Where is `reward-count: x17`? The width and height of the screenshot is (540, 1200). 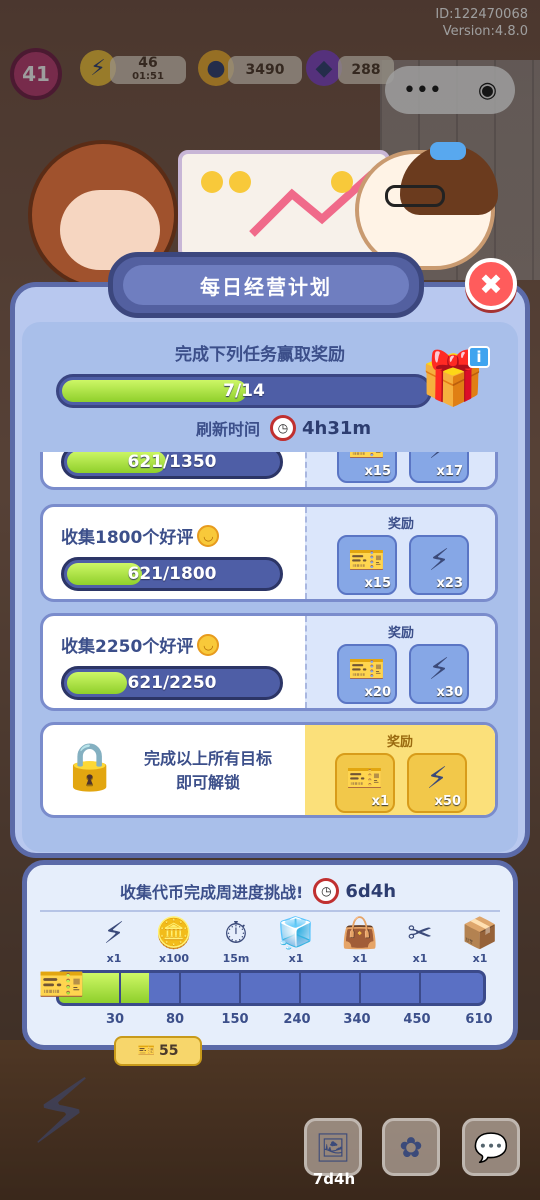 reward-count: x17 is located at coordinates (449, 471).